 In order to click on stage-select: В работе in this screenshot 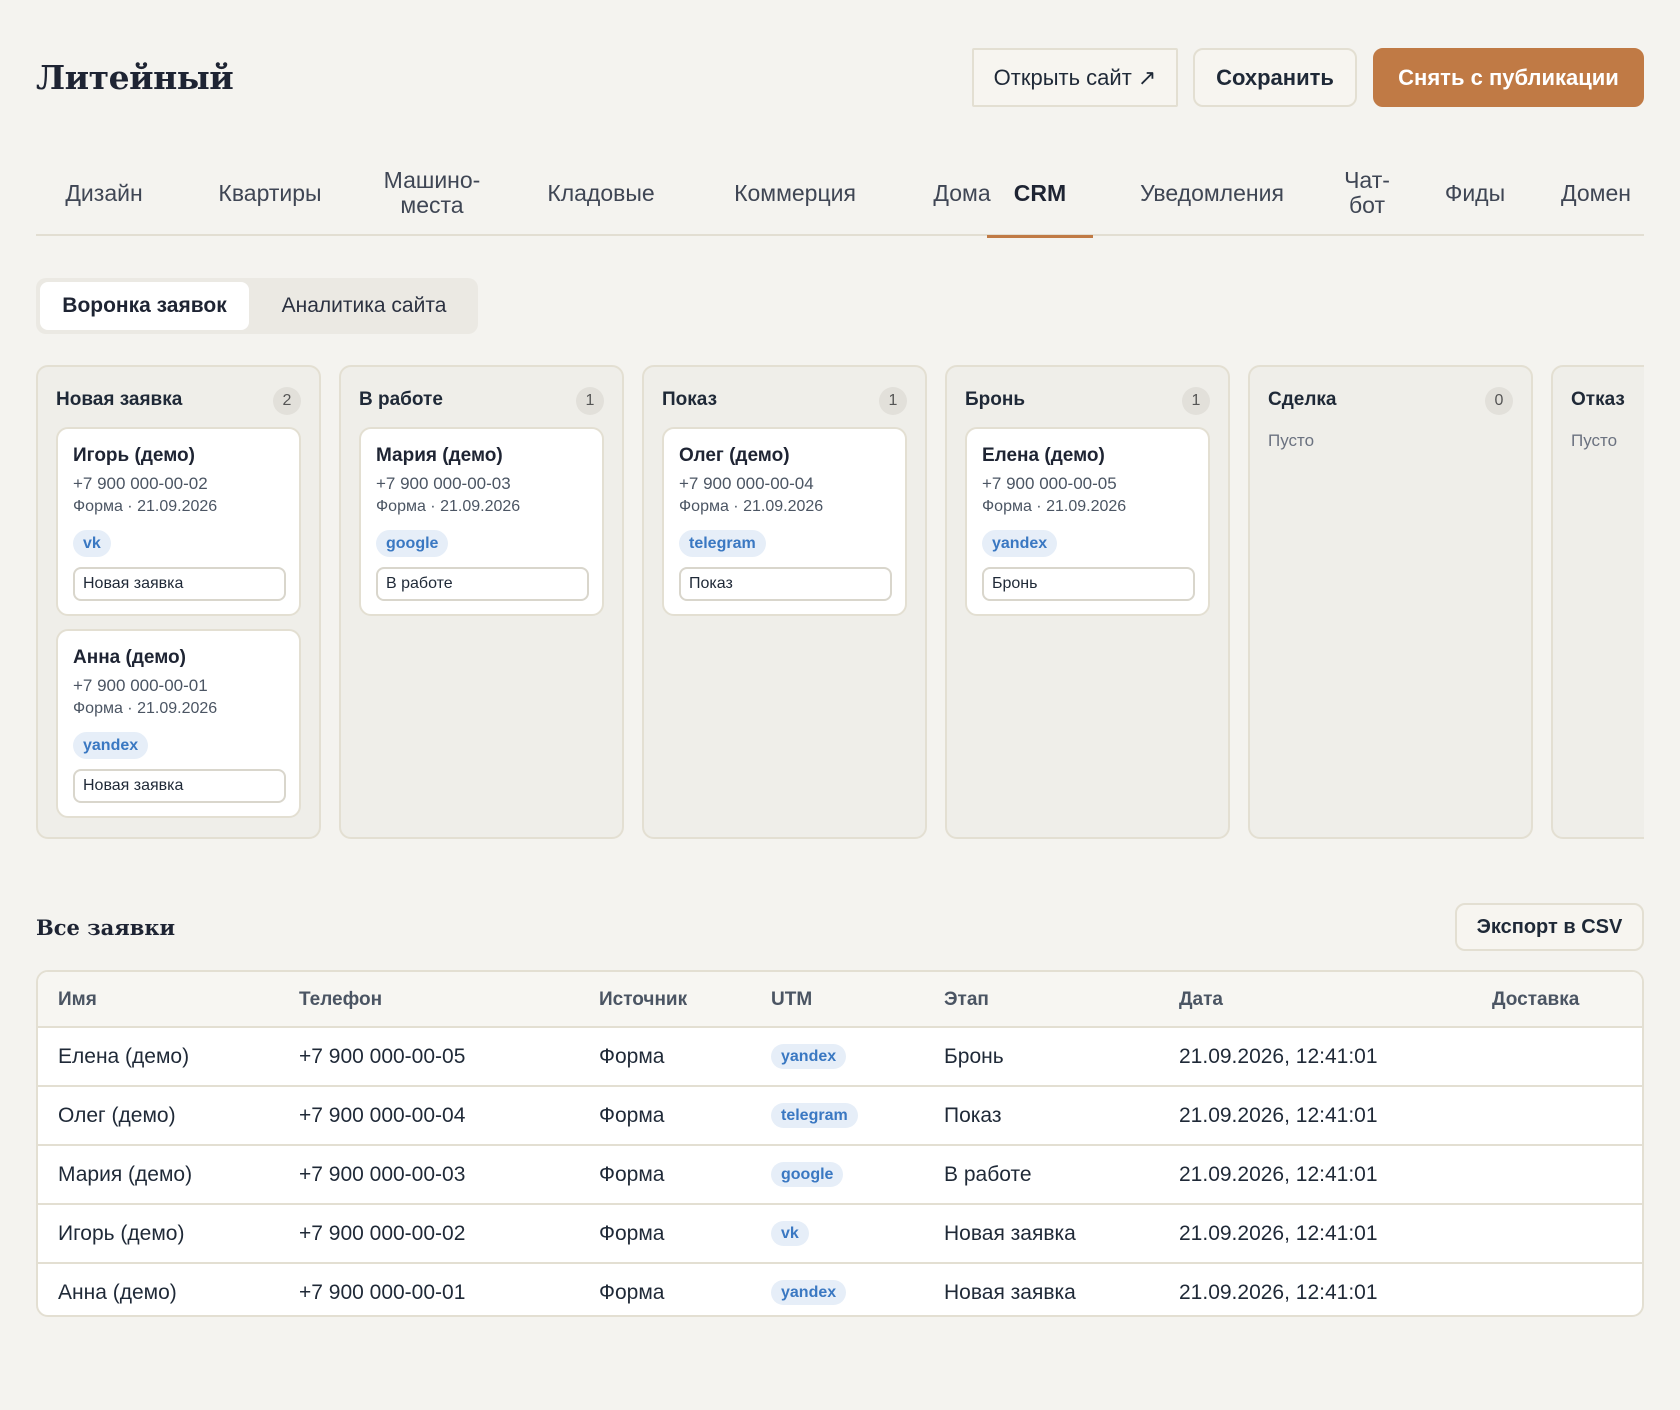, I will do `click(482, 584)`.